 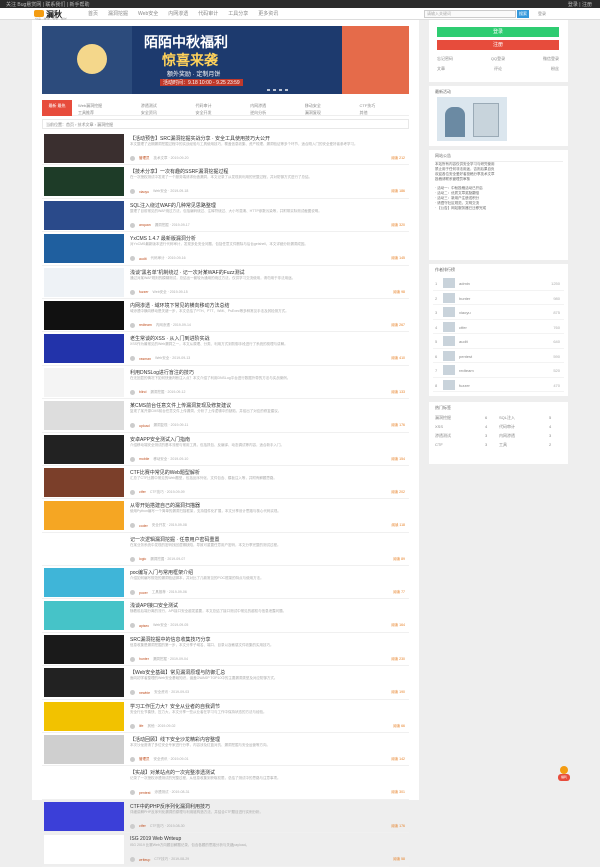 What do you see at coordinates (144, 626) in the screenshot?
I see `article-author: apisec` at bounding box center [144, 626].